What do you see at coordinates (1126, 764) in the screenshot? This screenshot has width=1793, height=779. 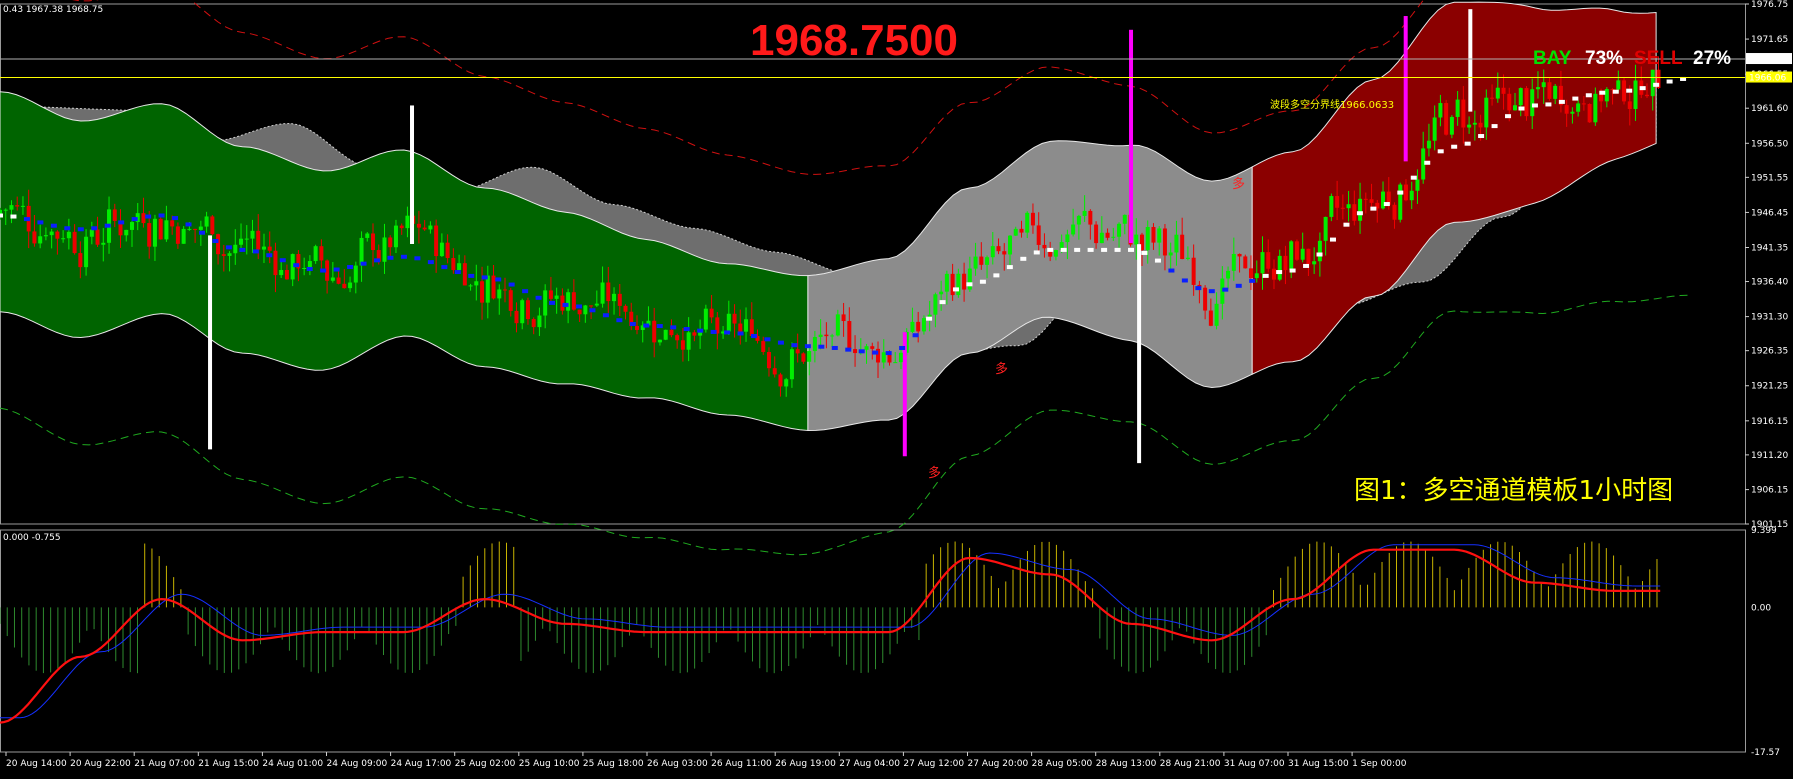 I see `x-tick-label: 28 Aug 13:00` at bounding box center [1126, 764].